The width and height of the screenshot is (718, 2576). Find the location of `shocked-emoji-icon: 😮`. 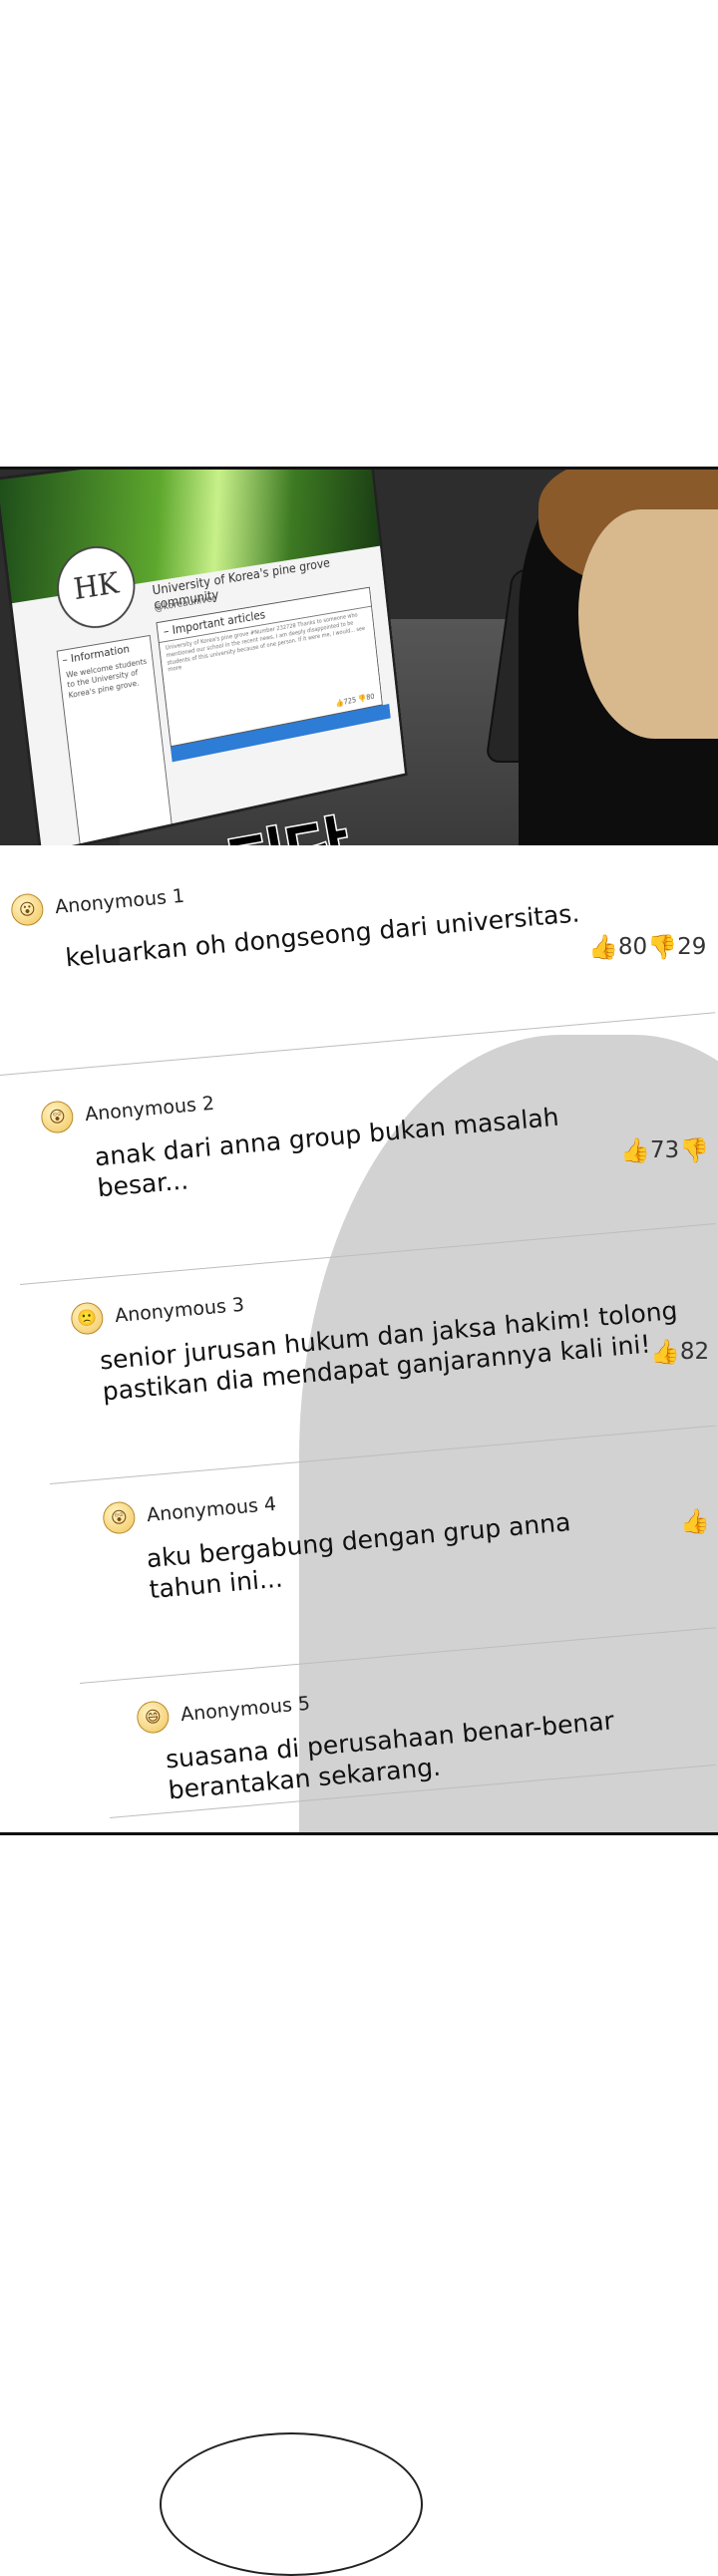

shocked-emoji-icon: 😮 is located at coordinates (27, 909).